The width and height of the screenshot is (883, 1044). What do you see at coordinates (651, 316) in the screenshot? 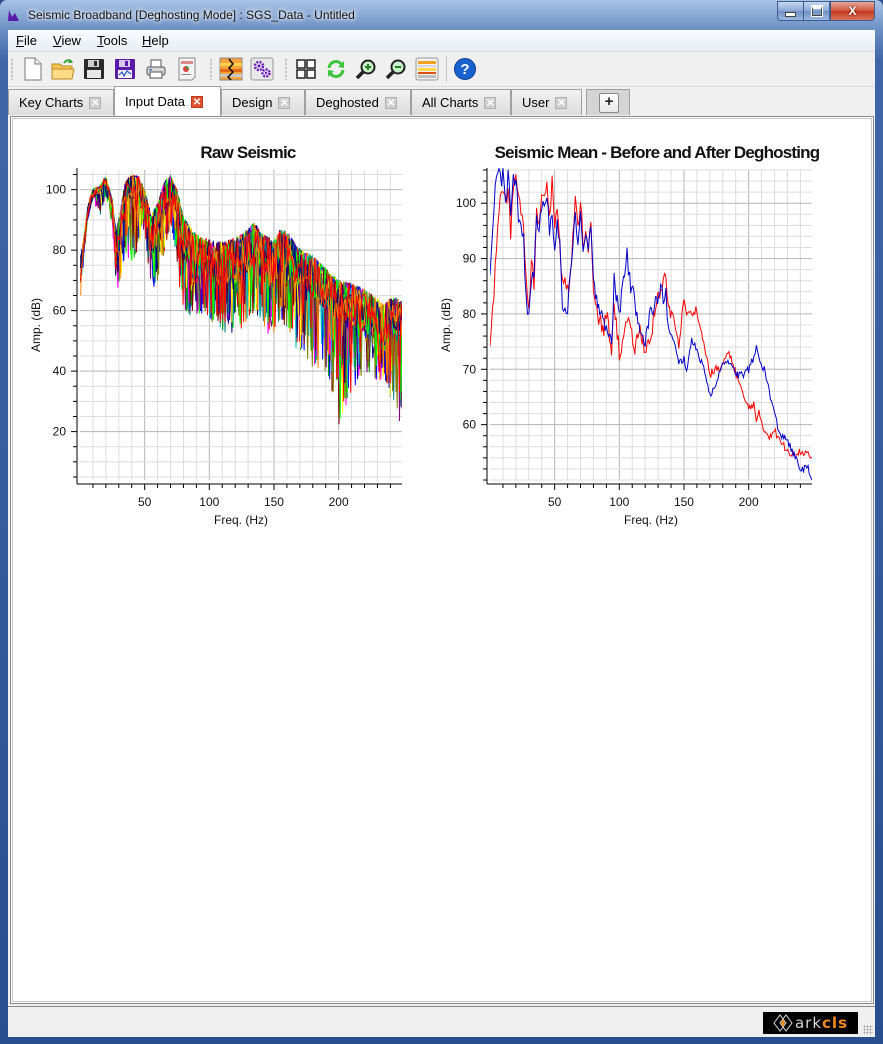
I see `before-deghosting-line` at bounding box center [651, 316].